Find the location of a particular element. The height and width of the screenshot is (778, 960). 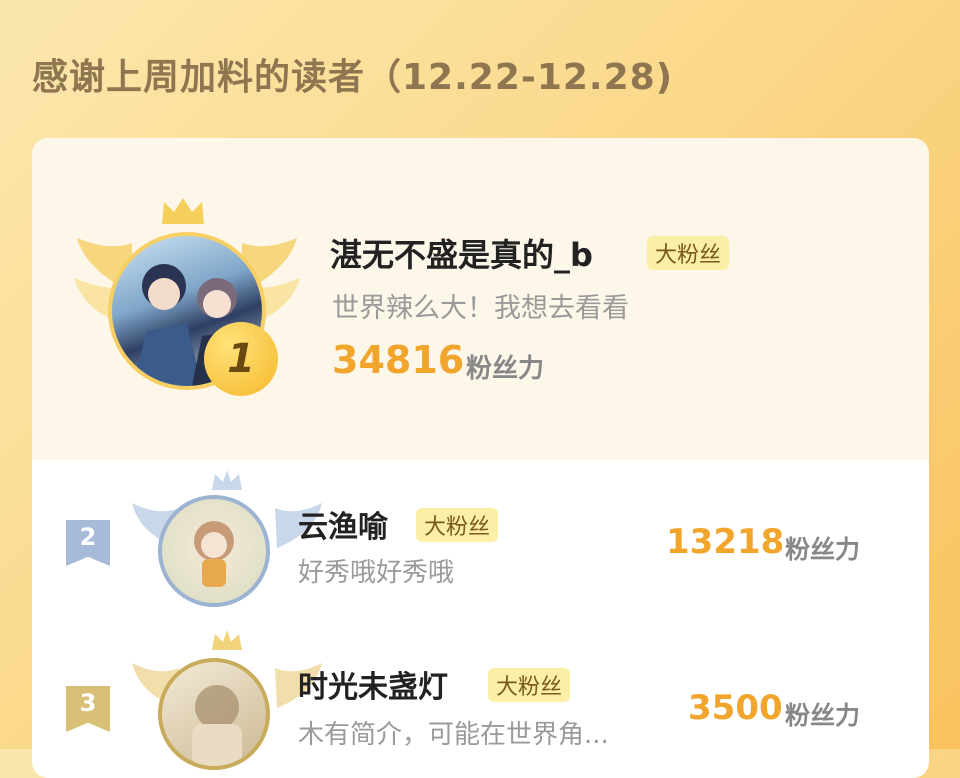

reader-bio: 好秀哦好秀哦 is located at coordinates (376, 573).